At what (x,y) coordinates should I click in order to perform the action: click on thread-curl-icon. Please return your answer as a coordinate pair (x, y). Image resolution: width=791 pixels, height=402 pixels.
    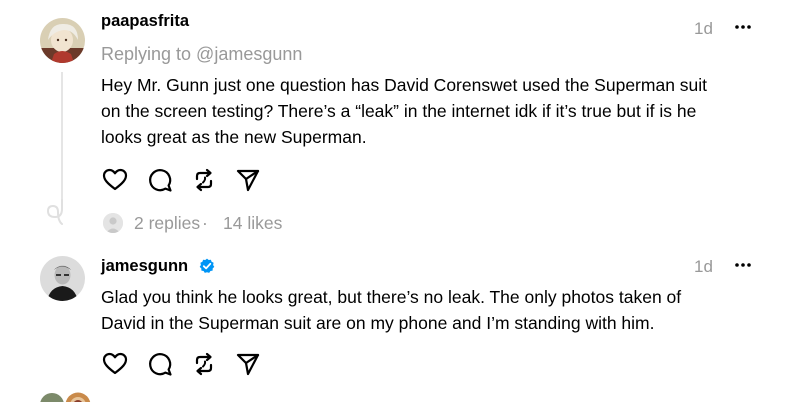
    Looking at the image, I should click on (54, 212).